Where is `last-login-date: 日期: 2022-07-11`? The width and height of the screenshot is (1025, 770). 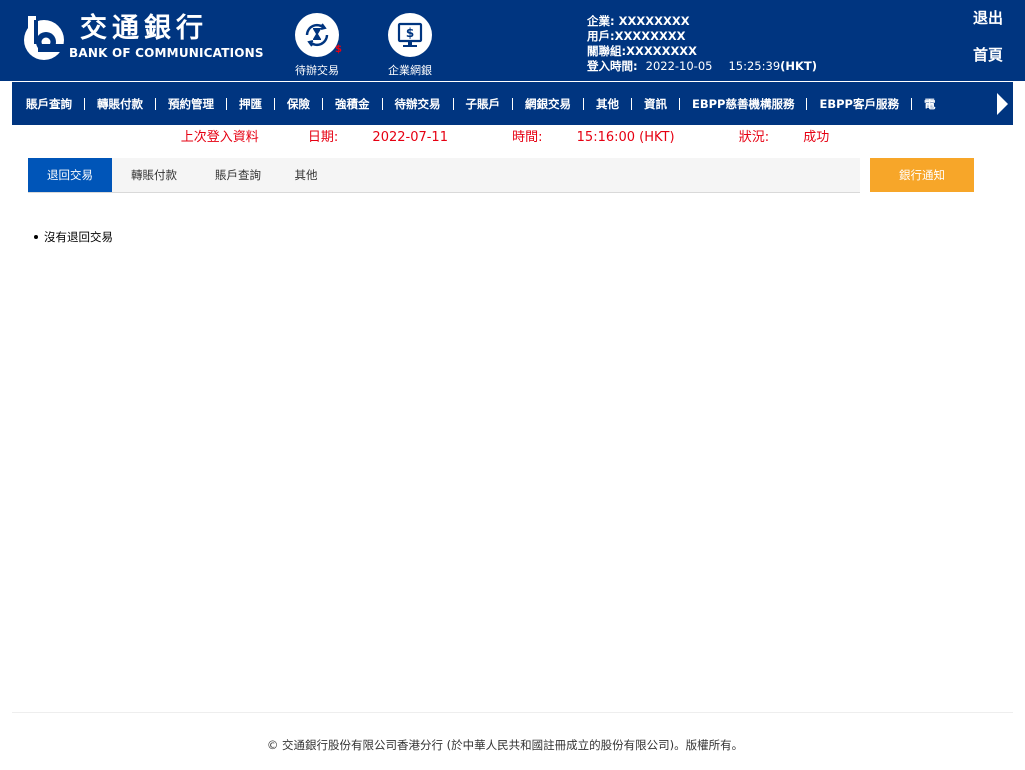 last-login-date: 日期: 2022-07-11 is located at coordinates (378, 137).